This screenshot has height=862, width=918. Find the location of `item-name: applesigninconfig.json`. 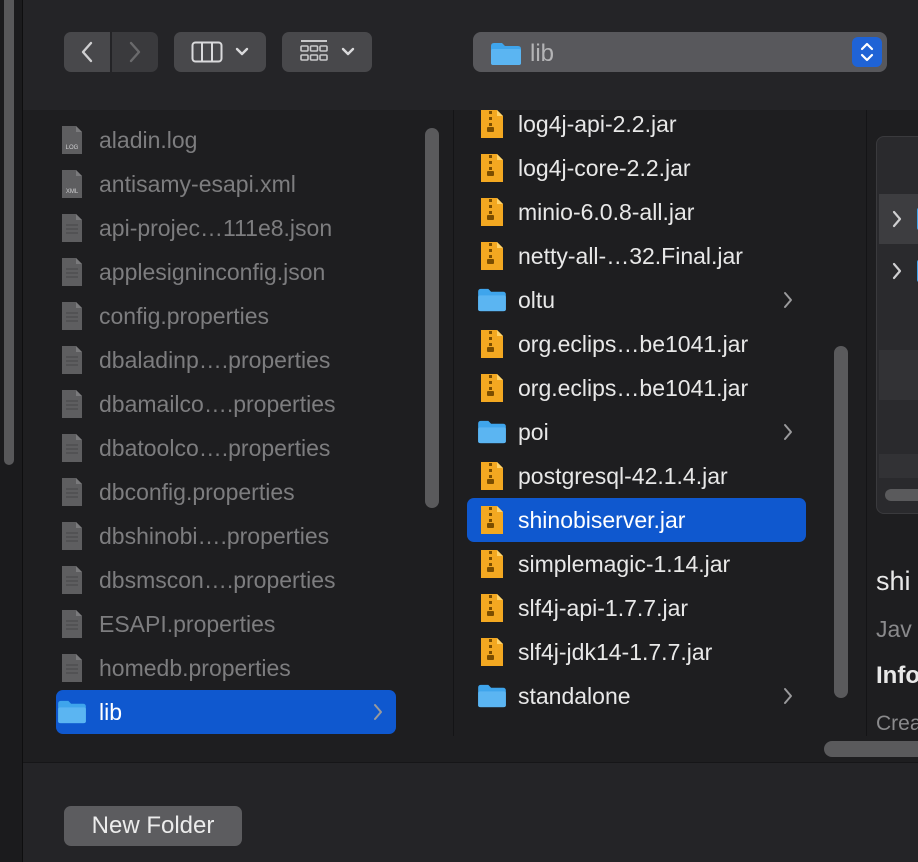

item-name: applesigninconfig.json is located at coordinates (212, 271).